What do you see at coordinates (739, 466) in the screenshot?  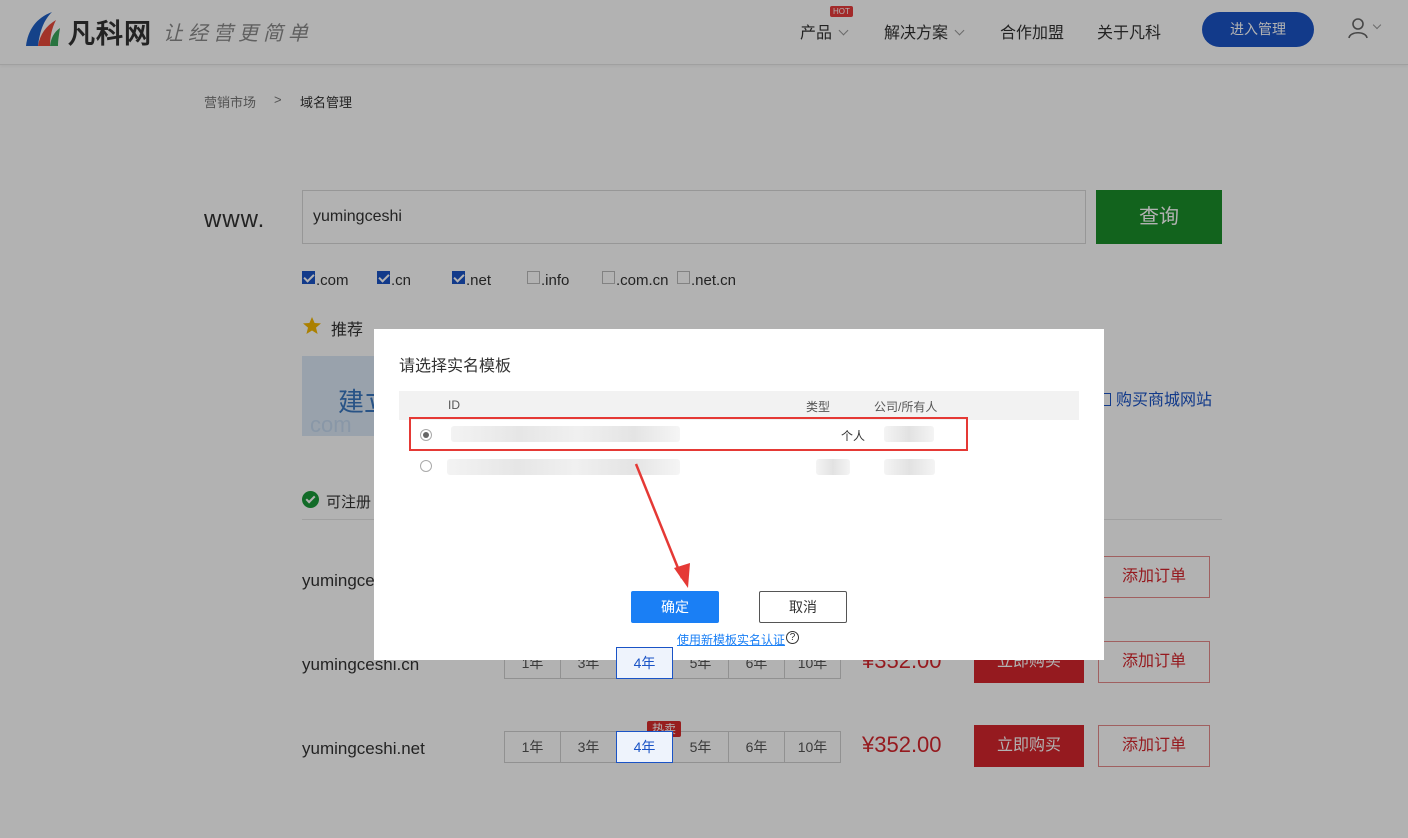 I see `template-row` at bounding box center [739, 466].